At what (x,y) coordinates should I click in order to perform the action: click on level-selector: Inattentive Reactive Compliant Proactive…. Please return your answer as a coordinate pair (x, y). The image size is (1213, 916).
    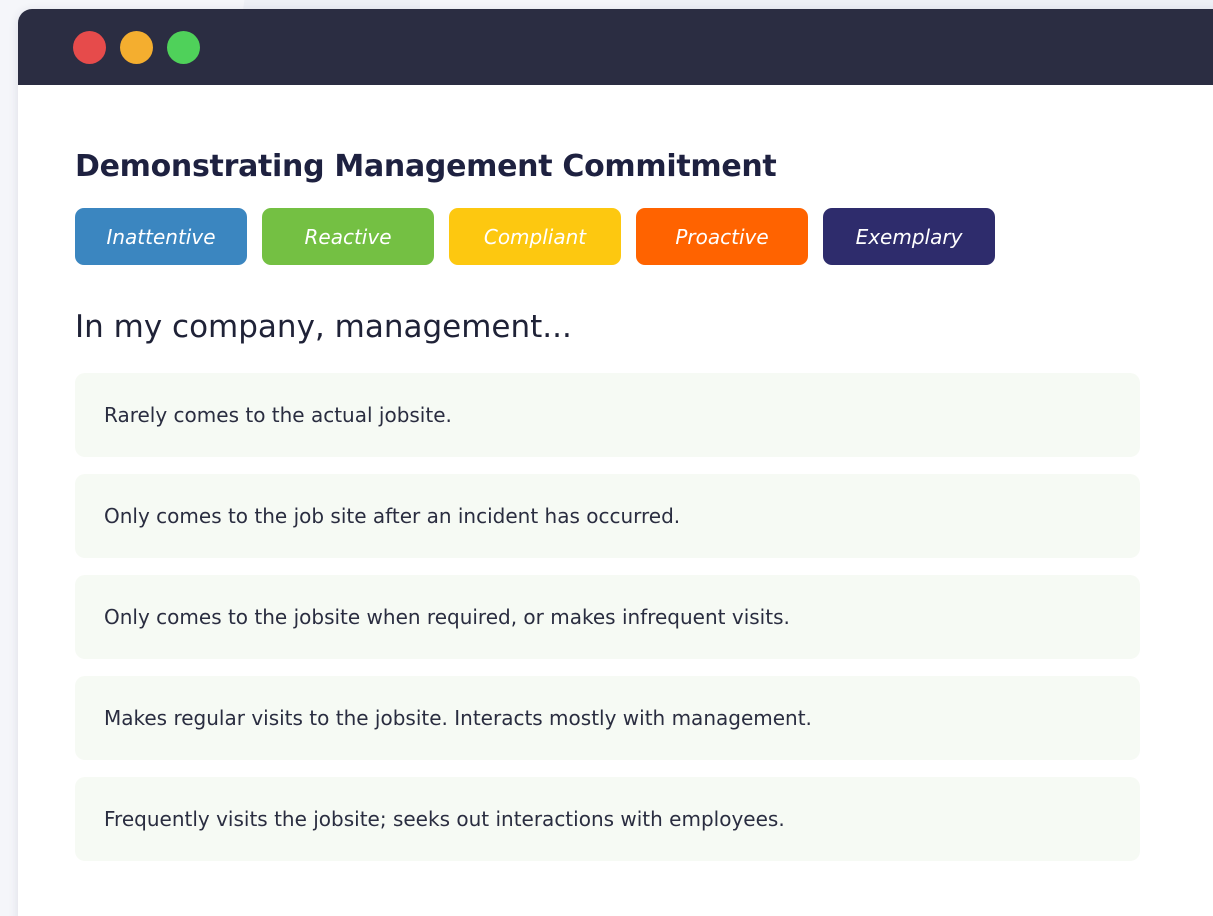
    Looking at the image, I should click on (644, 236).